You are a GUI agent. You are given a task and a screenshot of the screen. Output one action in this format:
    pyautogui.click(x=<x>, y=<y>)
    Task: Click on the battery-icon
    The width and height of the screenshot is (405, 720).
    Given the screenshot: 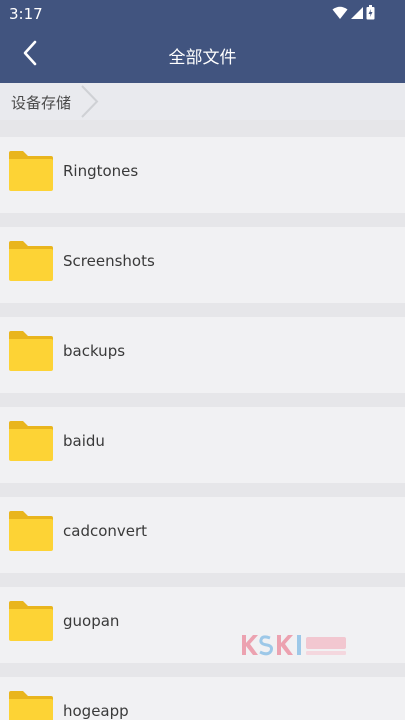 What is the action you would take?
    pyautogui.click(x=370, y=14)
    